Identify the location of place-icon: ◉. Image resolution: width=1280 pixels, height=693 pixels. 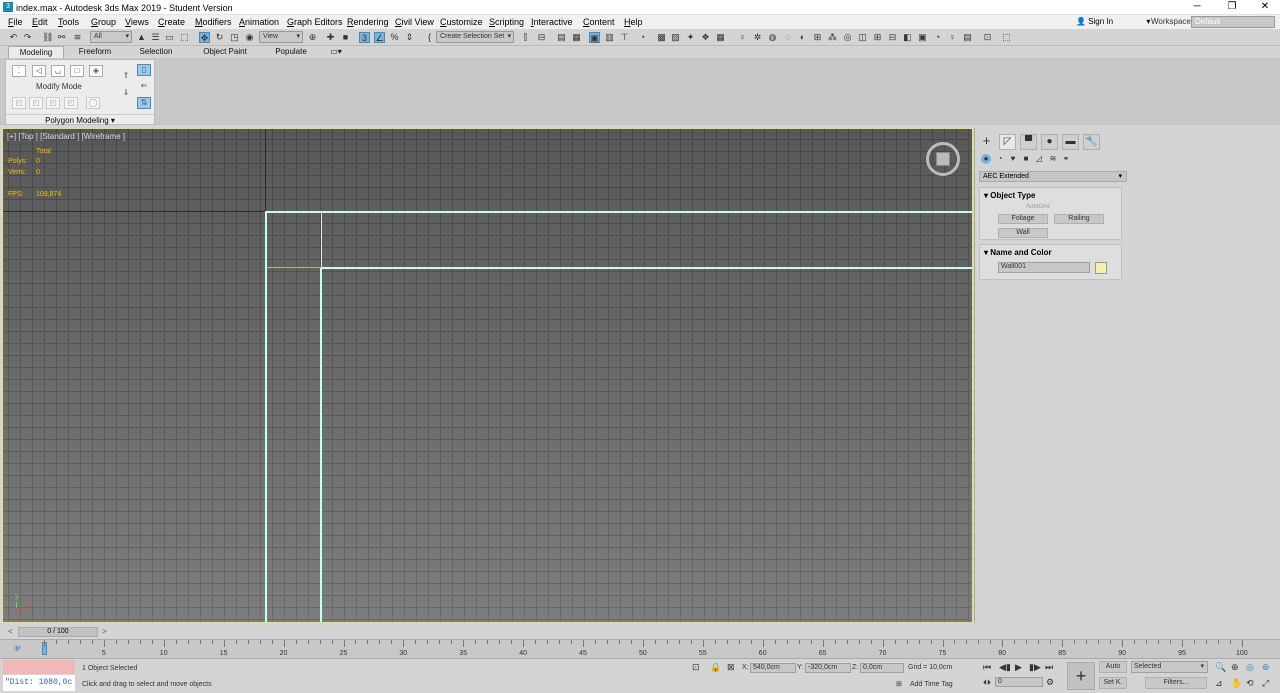
(249, 37).